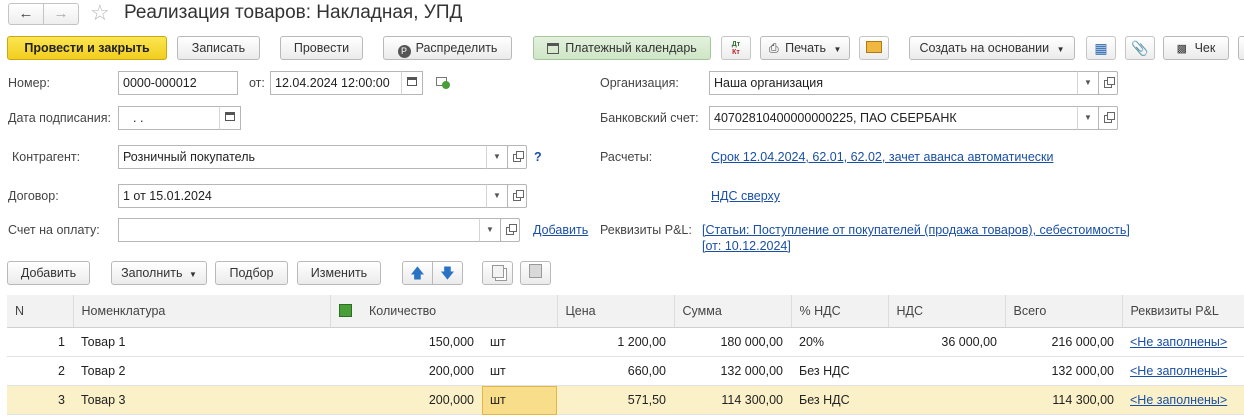 Image resolution: width=1244 pixels, height=417 pixels. What do you see at coordinates (447, 48) in the screenshot?
I see `distribute-button: P Распределить` at bounding box center [447, 48].